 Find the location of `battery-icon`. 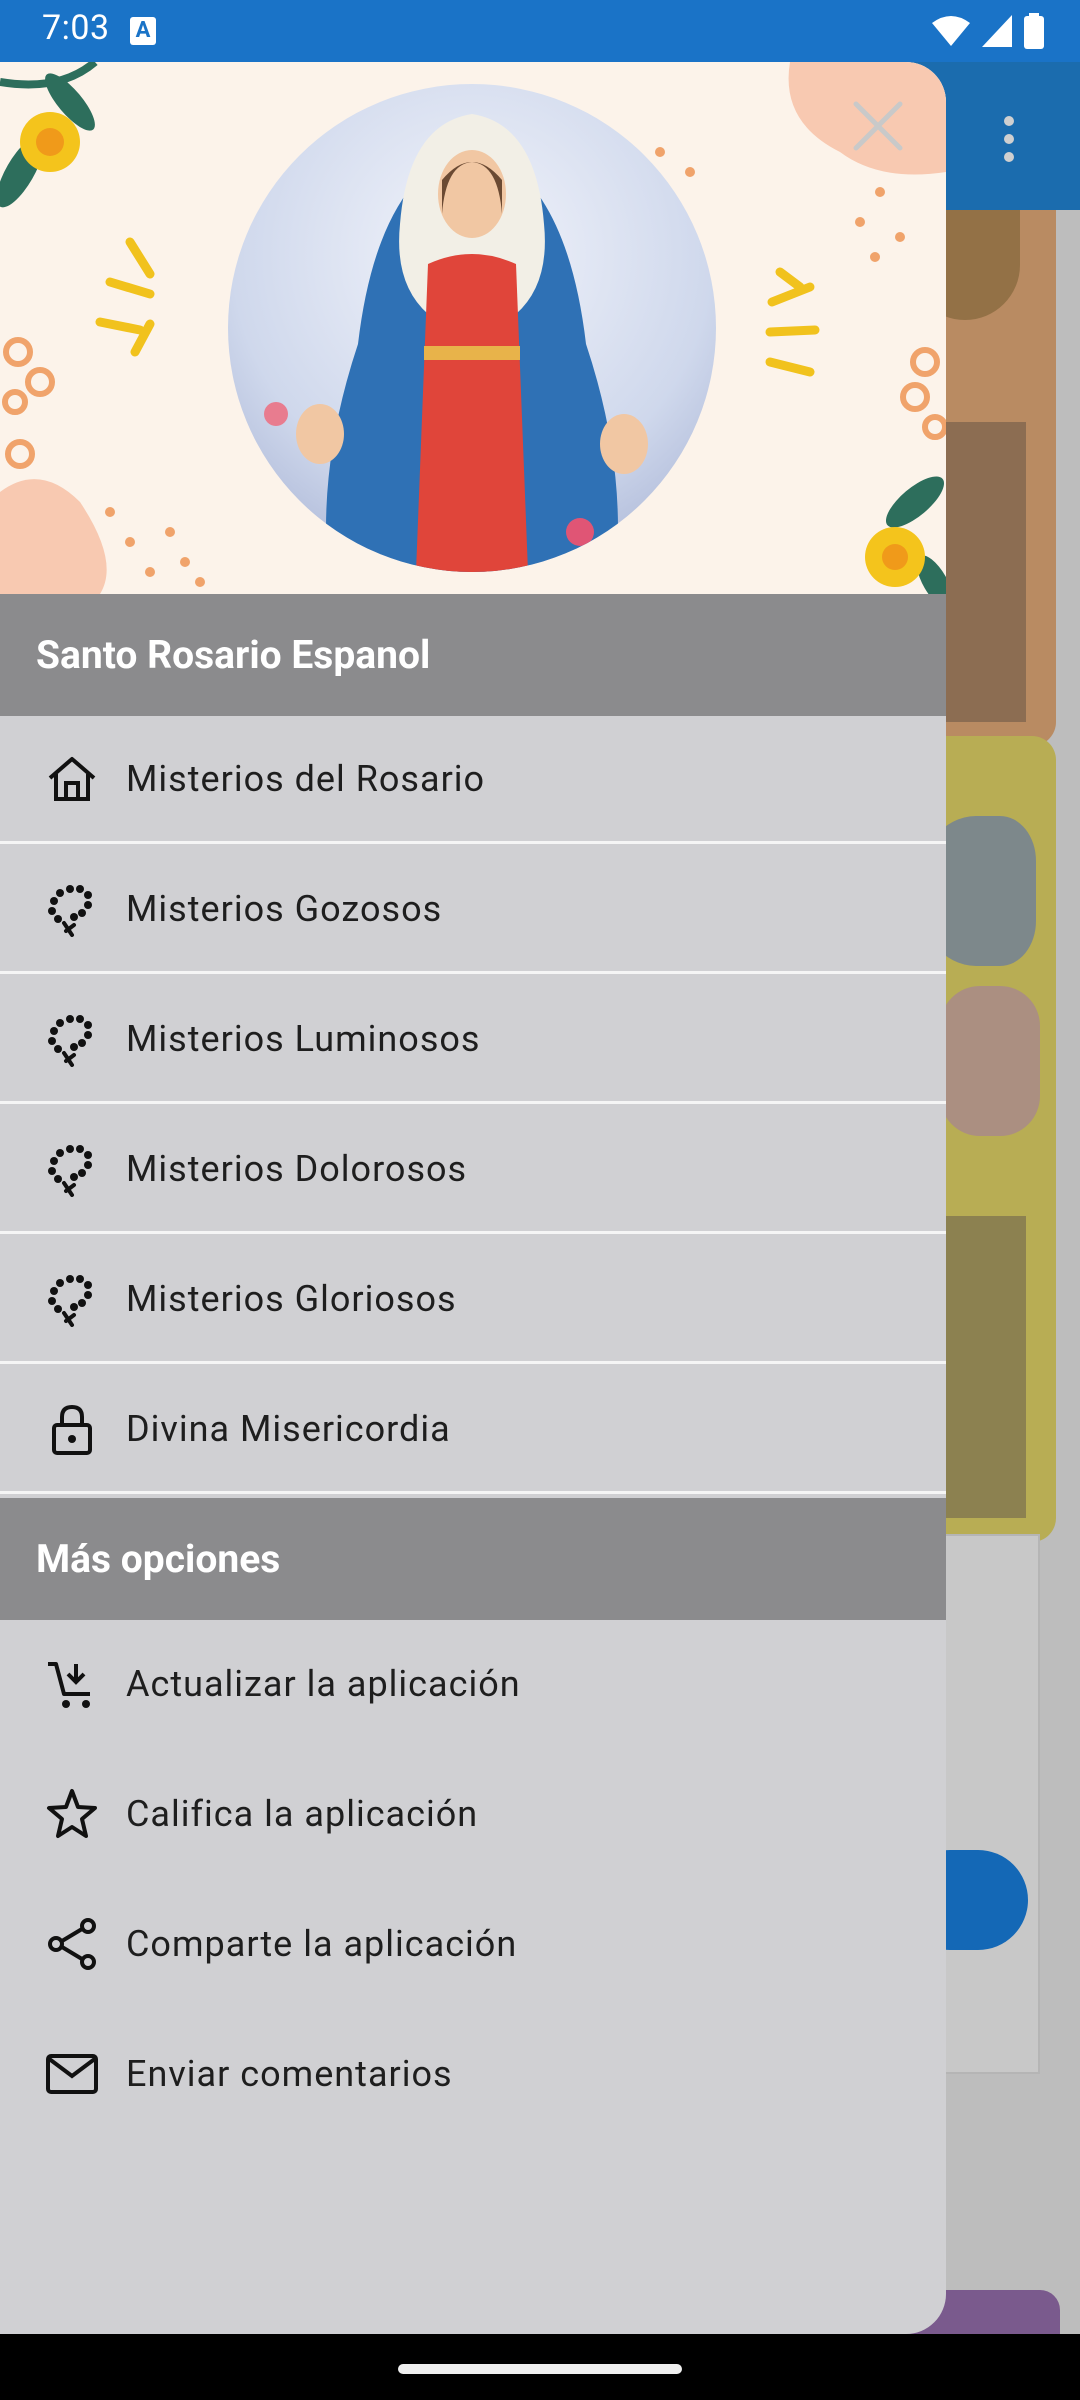

battery-icon is located at coordinates (1034, 31).